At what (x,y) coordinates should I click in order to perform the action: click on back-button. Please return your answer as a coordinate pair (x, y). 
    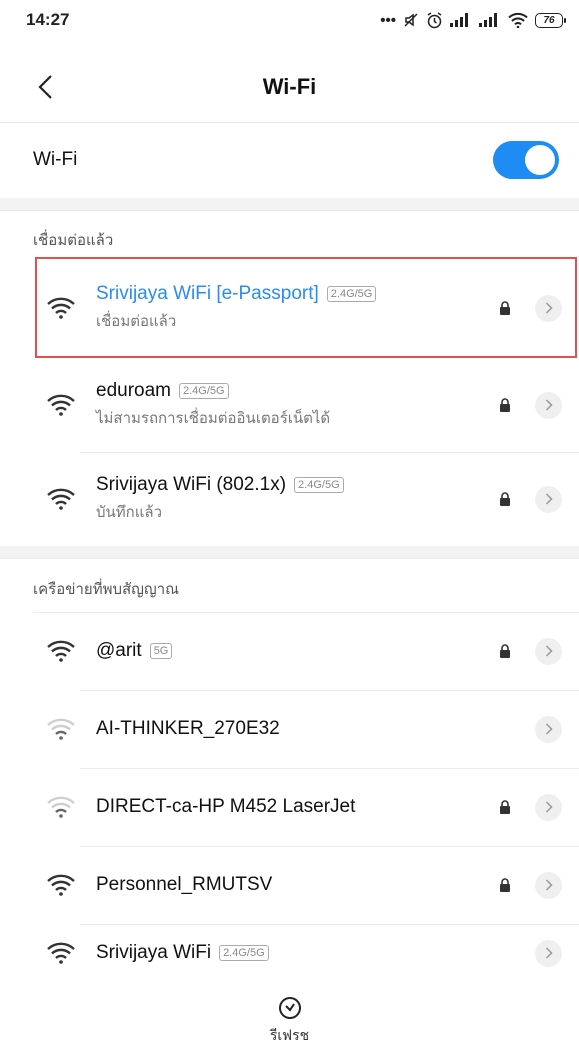
    Looking at the image, I should click on (45, 87).